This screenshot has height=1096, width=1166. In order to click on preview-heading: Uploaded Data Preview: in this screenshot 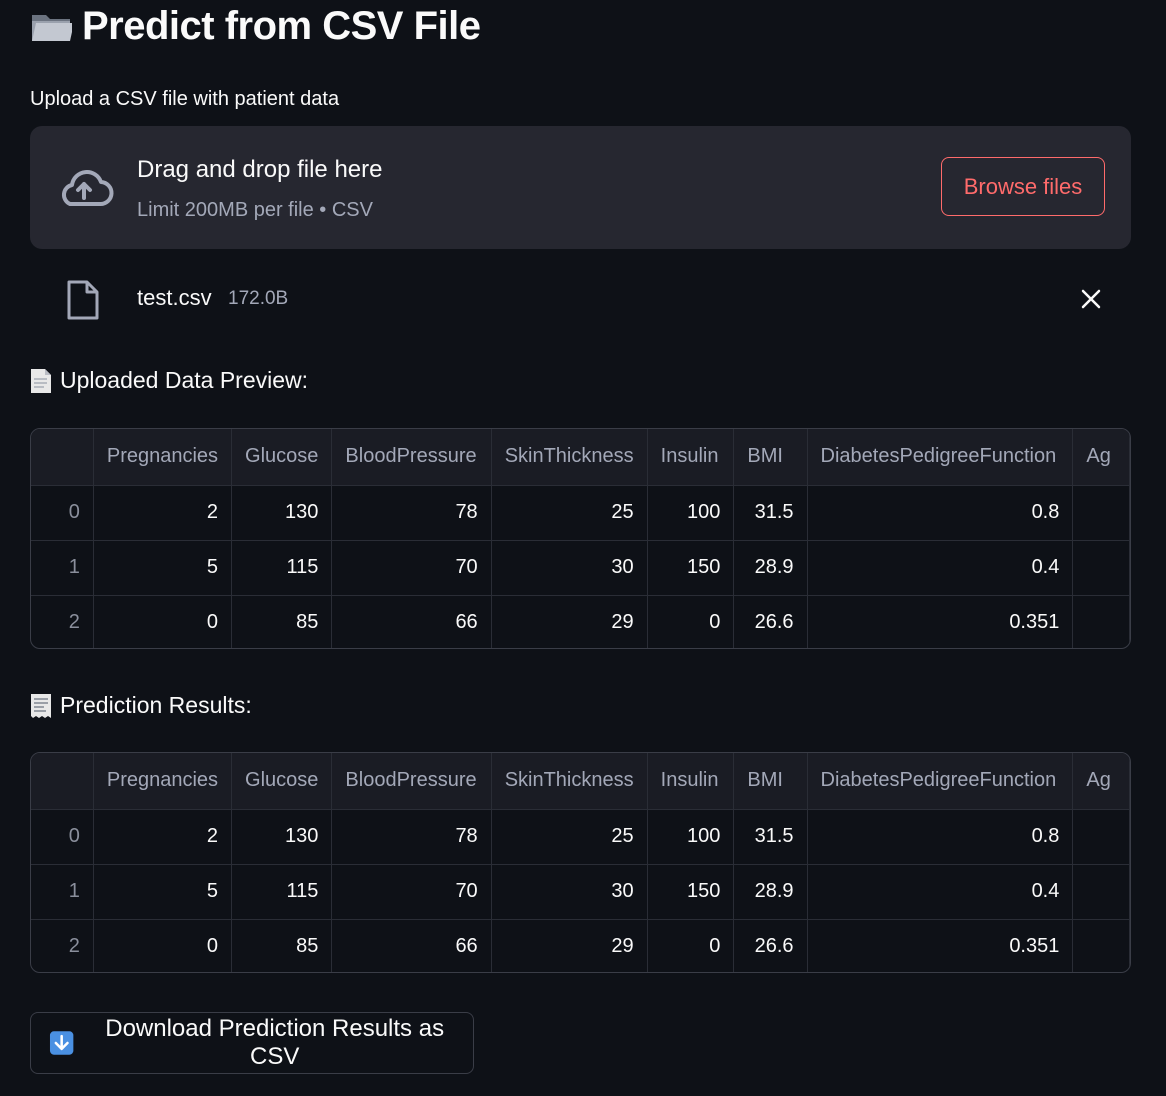, I will do `click(169, 380)`.